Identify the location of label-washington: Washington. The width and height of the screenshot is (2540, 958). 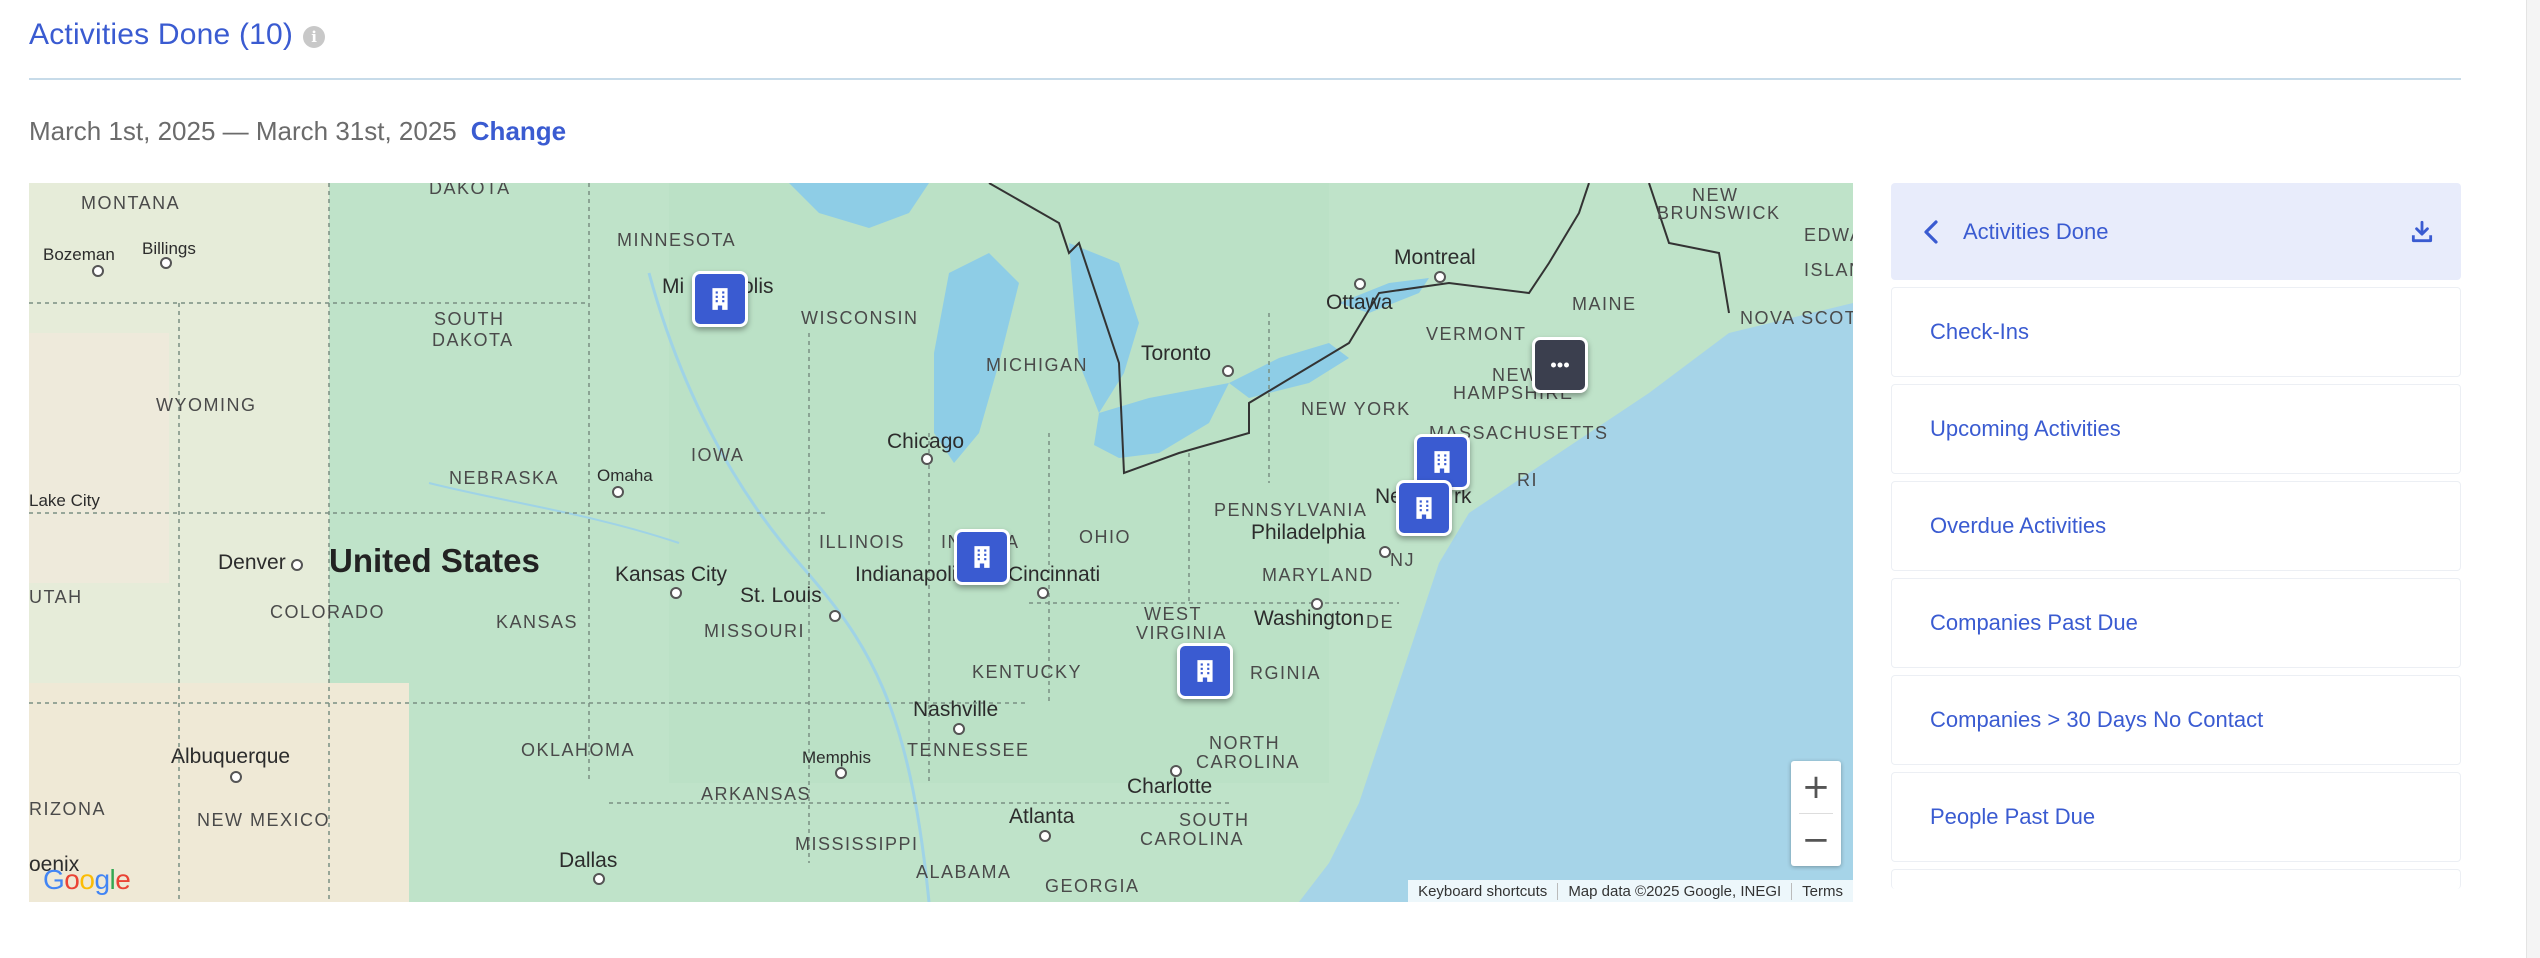
(1309, 618).